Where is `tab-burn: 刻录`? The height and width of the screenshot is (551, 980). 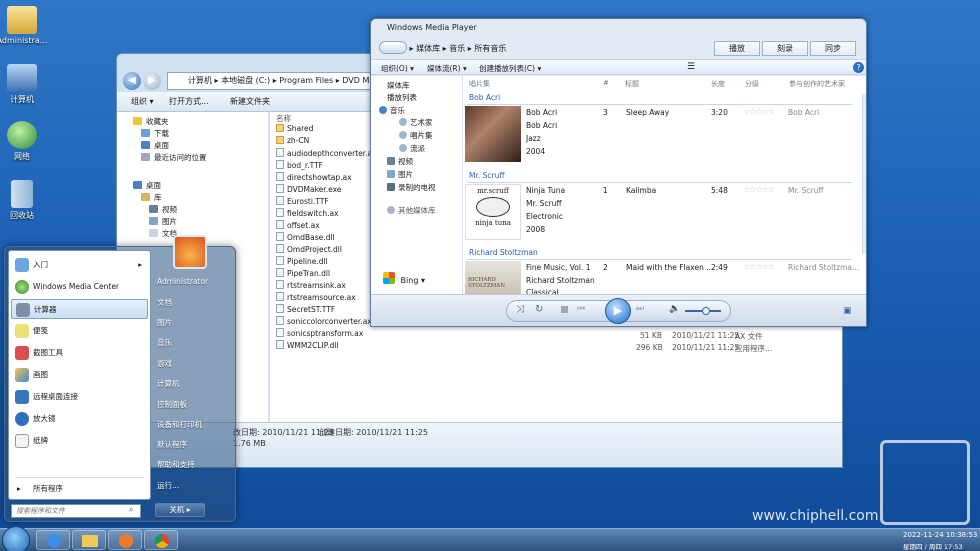 tab-burn: 刻录 is located at coordinates (785, 48).